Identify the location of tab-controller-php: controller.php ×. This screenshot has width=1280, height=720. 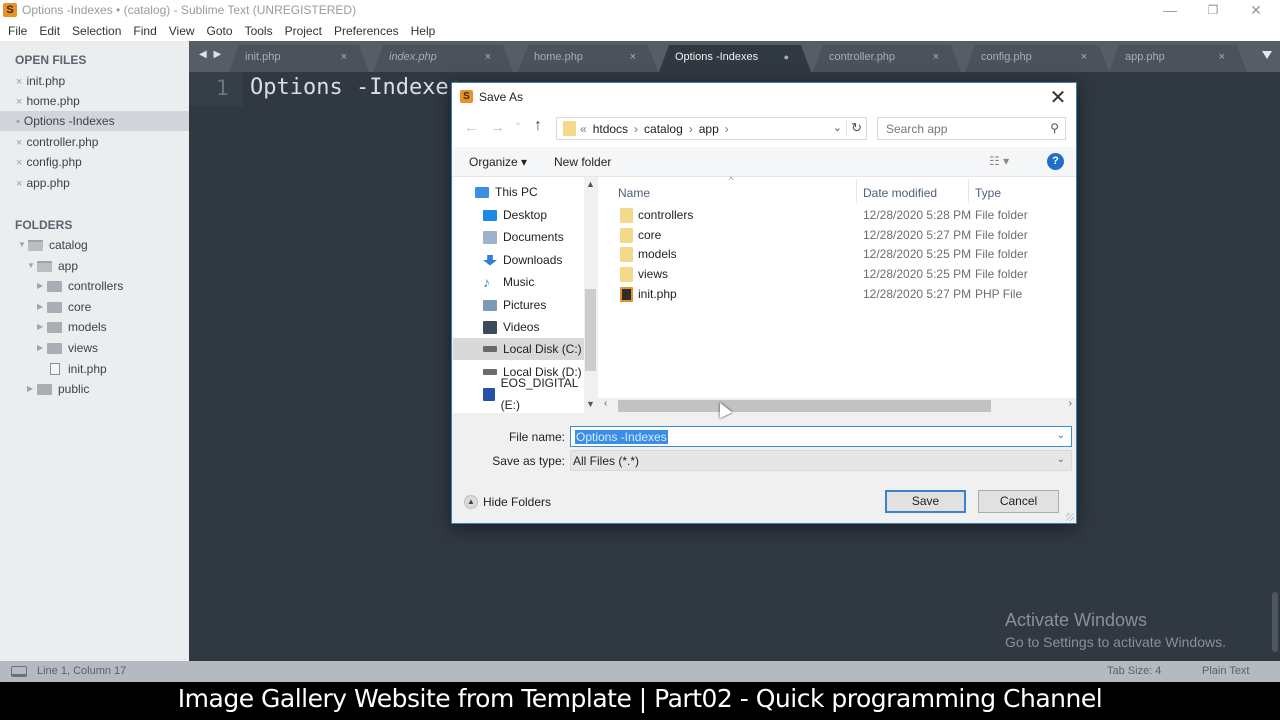
(887, 58).